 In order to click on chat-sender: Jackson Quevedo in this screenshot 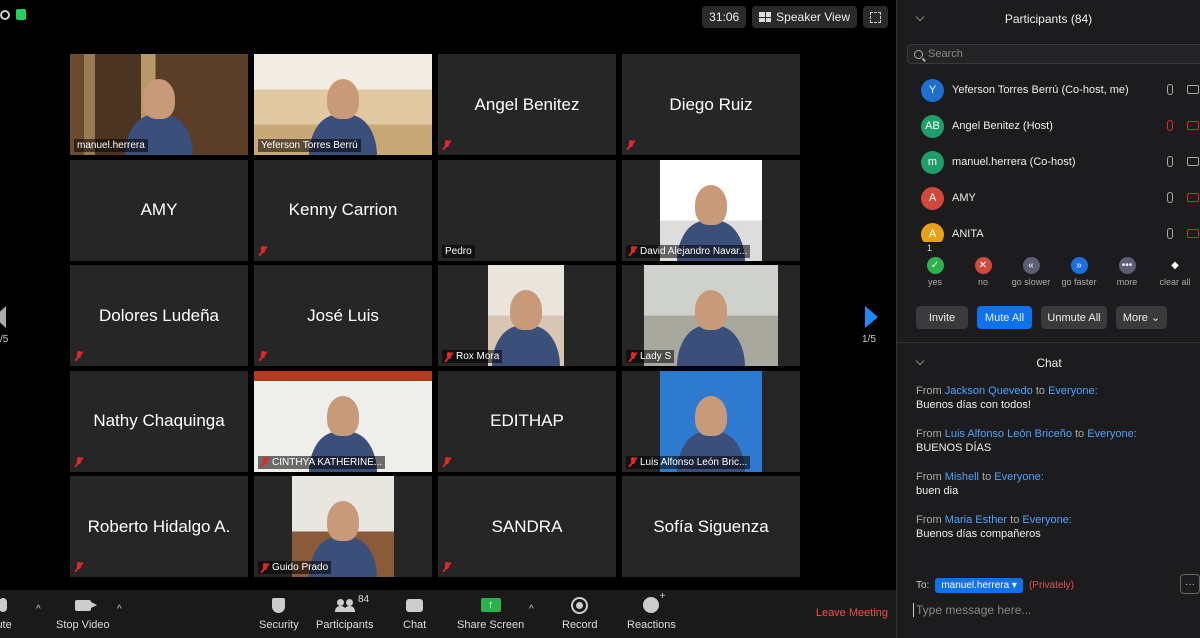, I will do `click(989, 391)`.